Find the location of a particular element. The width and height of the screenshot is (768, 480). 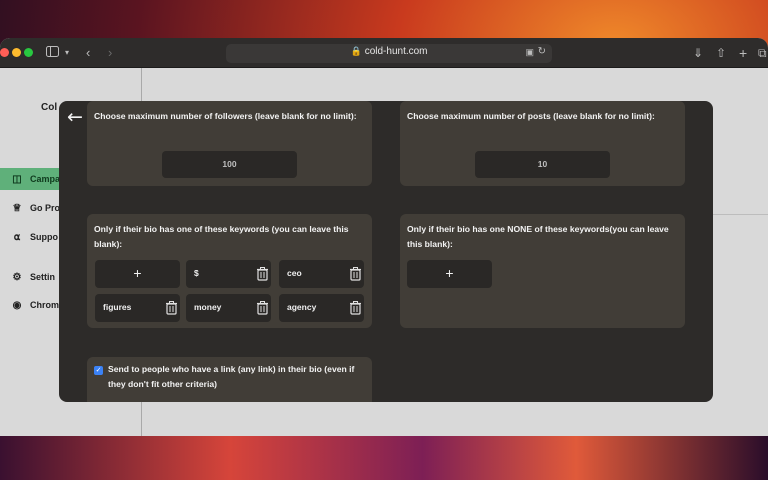

url-text: cold-hunt.com is located at coordinates (396, 51).